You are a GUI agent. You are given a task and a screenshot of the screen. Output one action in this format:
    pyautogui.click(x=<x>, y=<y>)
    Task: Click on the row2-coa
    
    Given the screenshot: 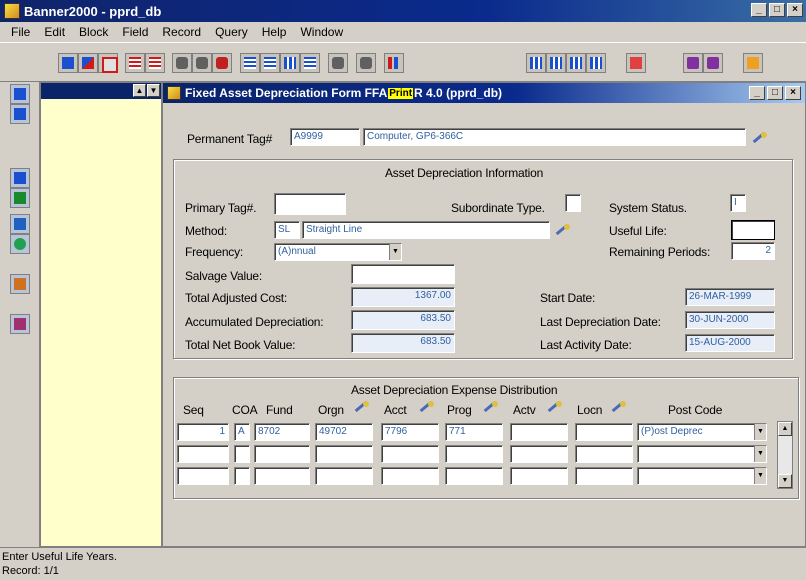 What is the action you would take?
    pyautogui.click(x=242, y=454)
    